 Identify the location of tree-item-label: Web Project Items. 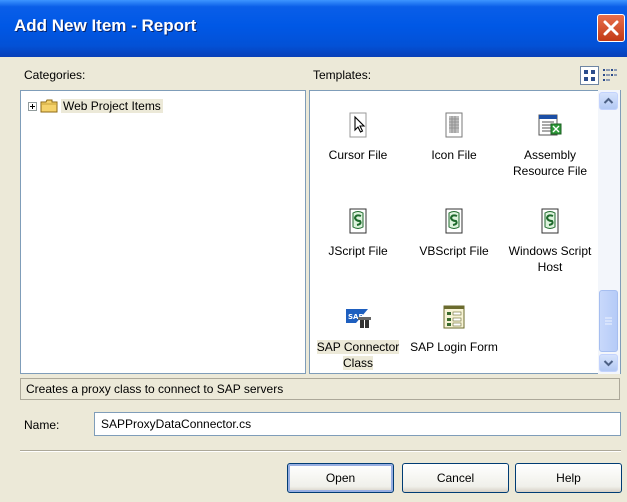
(112, 106).